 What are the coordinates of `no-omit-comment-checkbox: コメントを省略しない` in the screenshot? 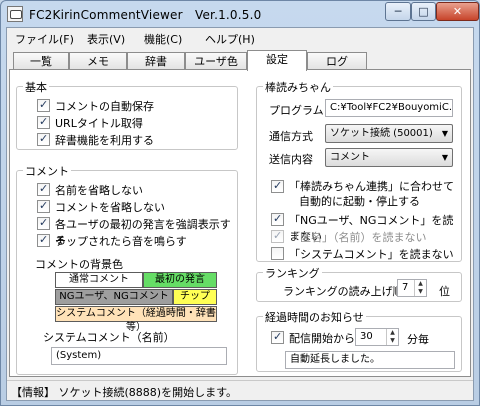 It's located at (101, 207).